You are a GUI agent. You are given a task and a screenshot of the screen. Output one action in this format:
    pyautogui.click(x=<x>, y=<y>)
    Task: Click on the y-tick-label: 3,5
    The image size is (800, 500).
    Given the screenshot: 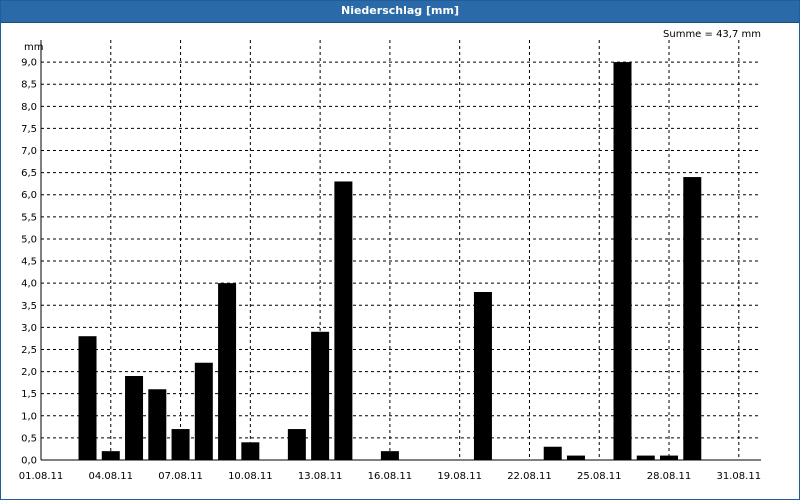 What is the action you would take?
    pyautogui.click(x=29, y=306)
    